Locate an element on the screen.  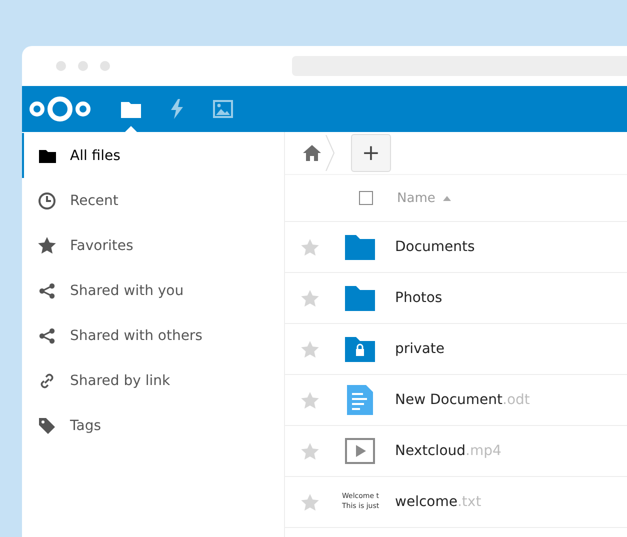
file-row: Photos is located at coordinates (456, 298).